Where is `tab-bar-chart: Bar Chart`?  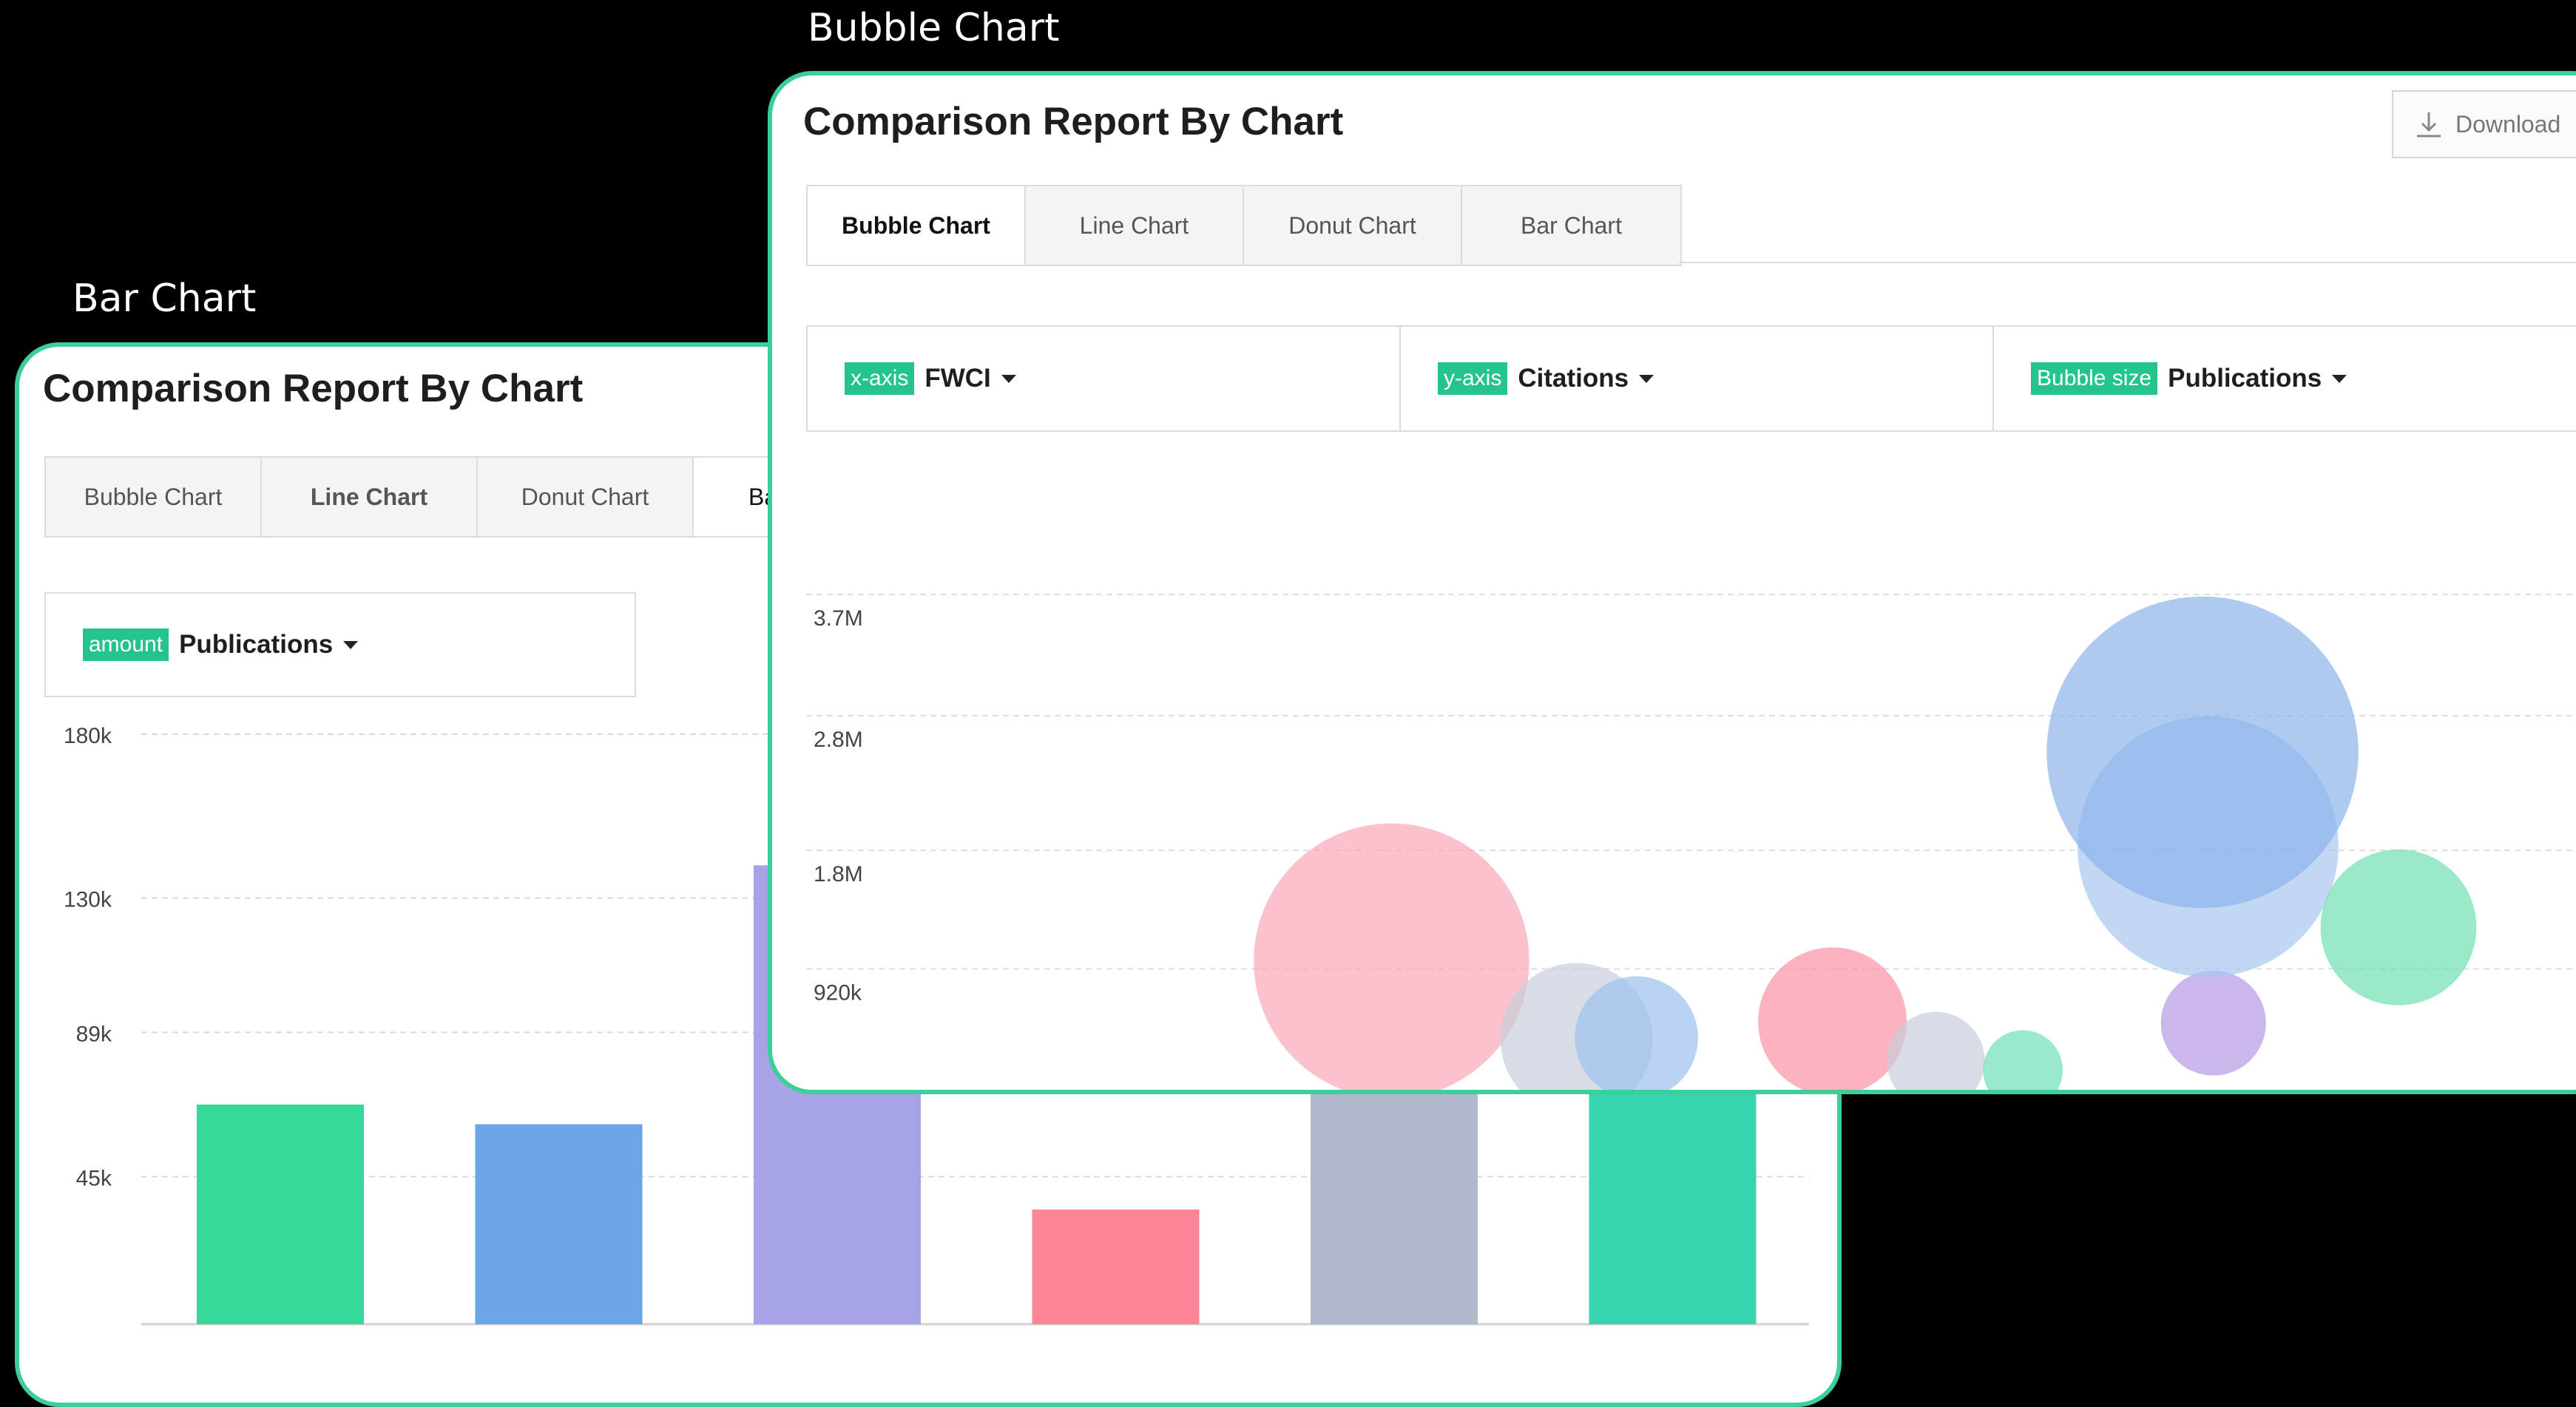
tab-bar-chart: Bar Chart is located at coordinates (1571, 226).